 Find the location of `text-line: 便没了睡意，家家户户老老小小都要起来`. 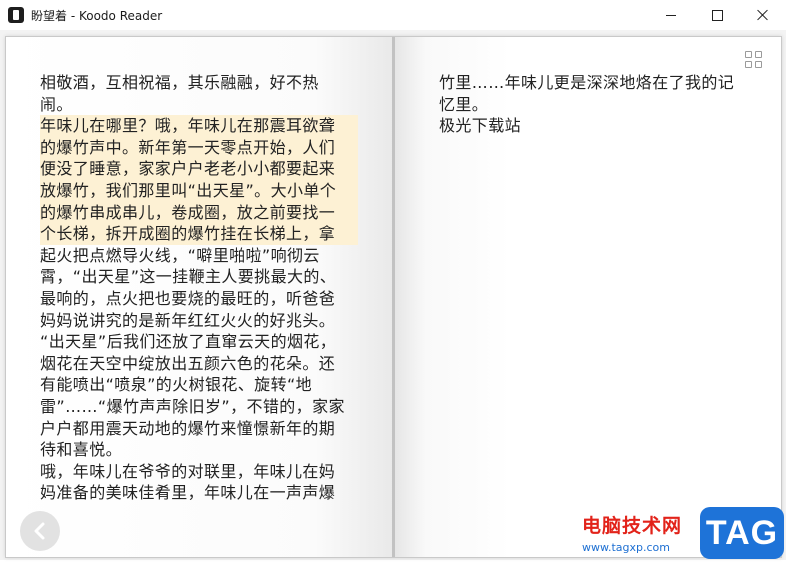

text-line: 便没了睡意，家家户户老老小小都要起来 is located at coordinates (199, 169).